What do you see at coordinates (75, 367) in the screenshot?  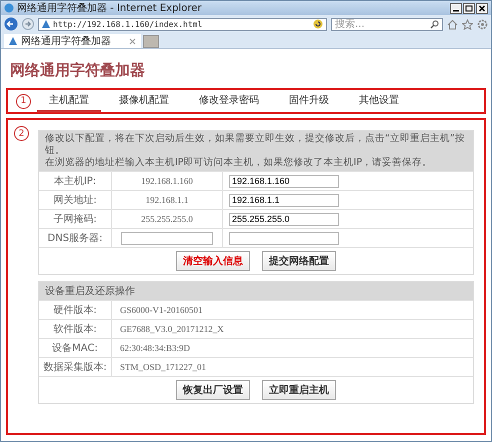 I see `field-label: 数据采集版本:` at bounding box center [75, 367].